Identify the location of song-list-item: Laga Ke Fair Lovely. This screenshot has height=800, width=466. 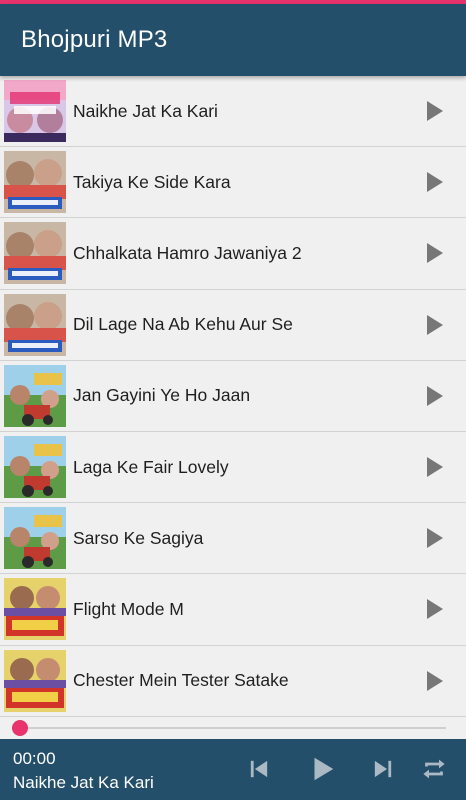
(233, 467).